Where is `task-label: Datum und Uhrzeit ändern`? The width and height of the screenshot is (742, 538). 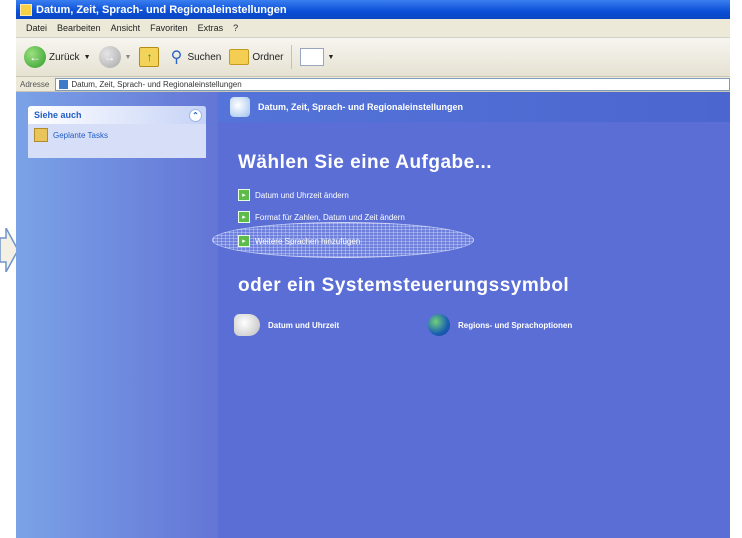 task-label: Datum und Uhrzeit ändern is located at coordinates (302, 195).